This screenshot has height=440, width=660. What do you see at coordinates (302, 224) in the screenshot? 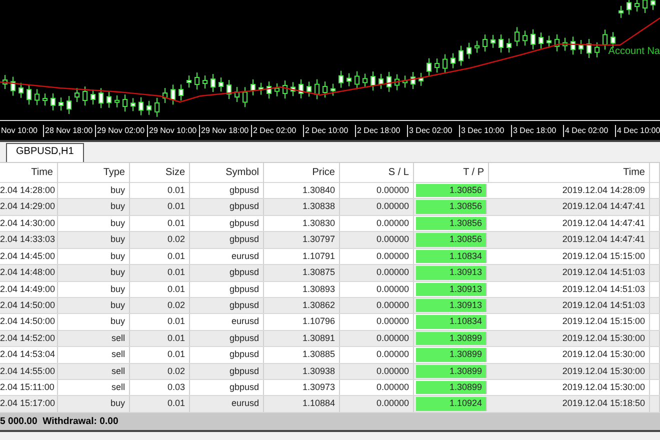
I see `table-cell: 1.30830` at bounding box center [302, 224].